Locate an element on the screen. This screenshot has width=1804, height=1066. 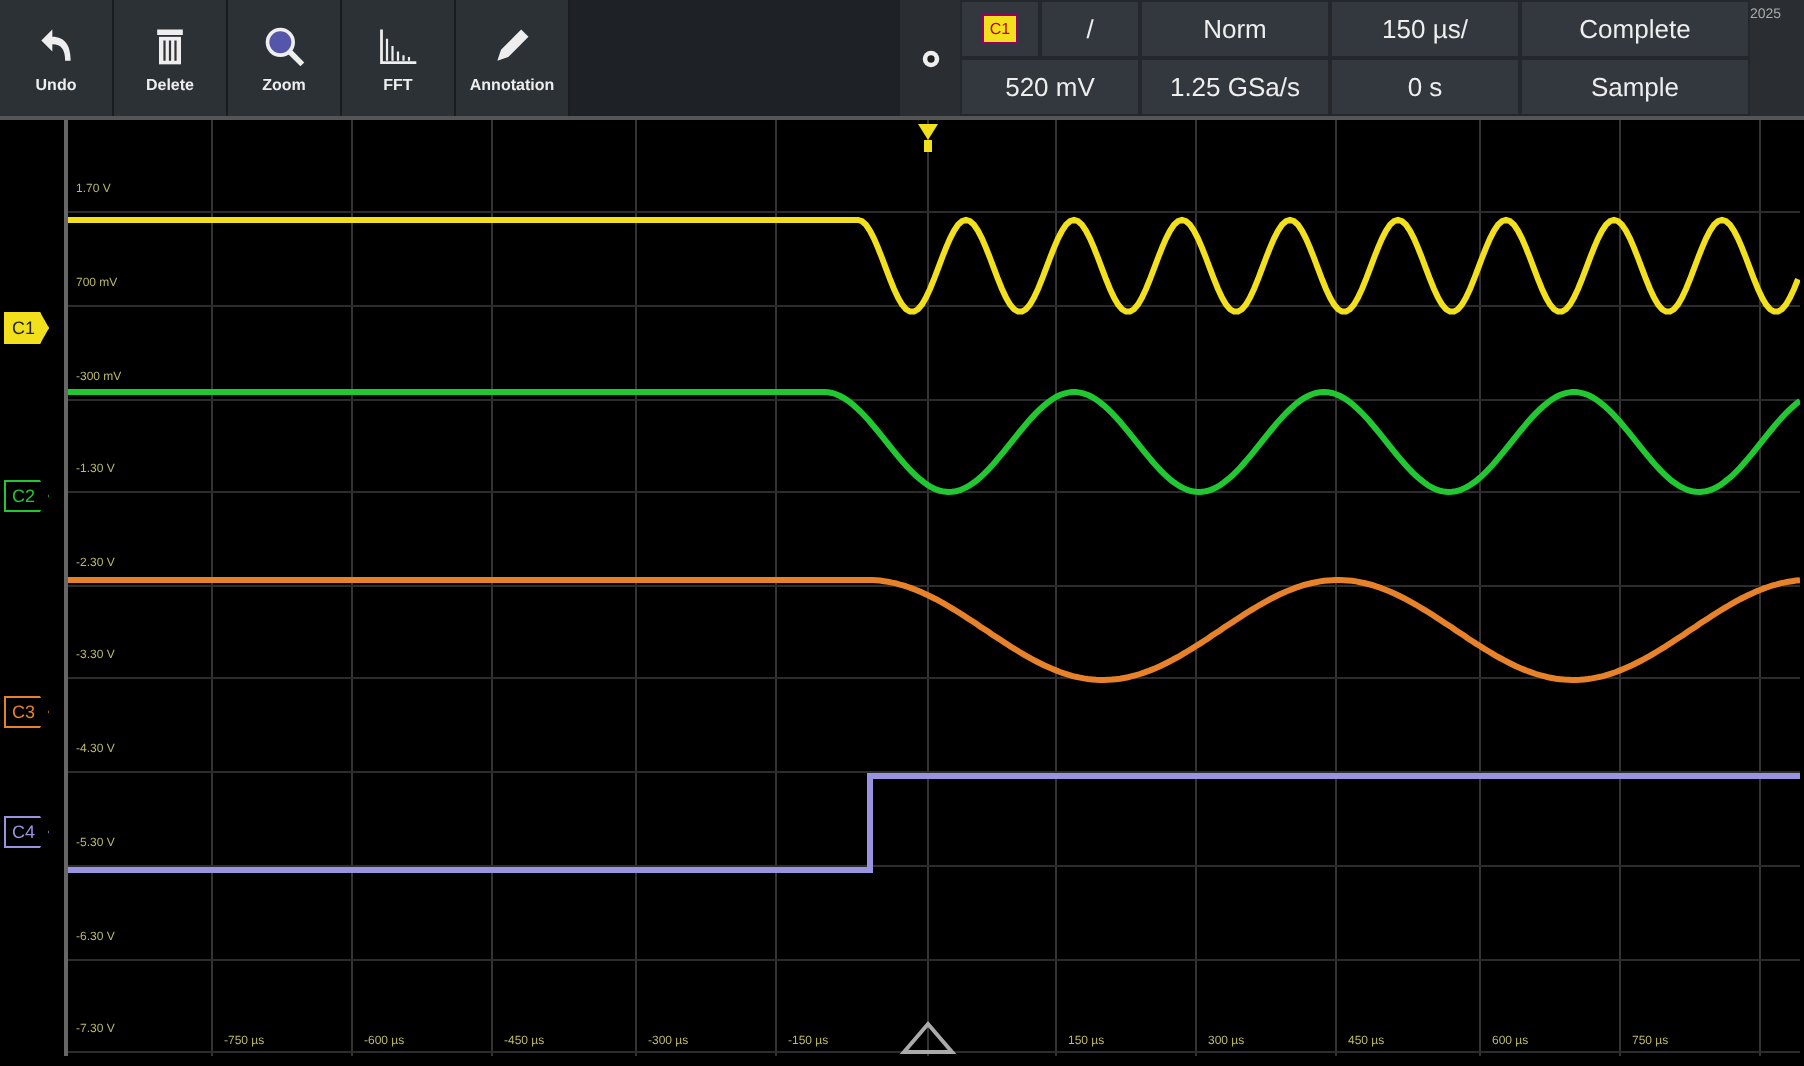
toolbar-button: Delete is located at coordinates (171, 58).